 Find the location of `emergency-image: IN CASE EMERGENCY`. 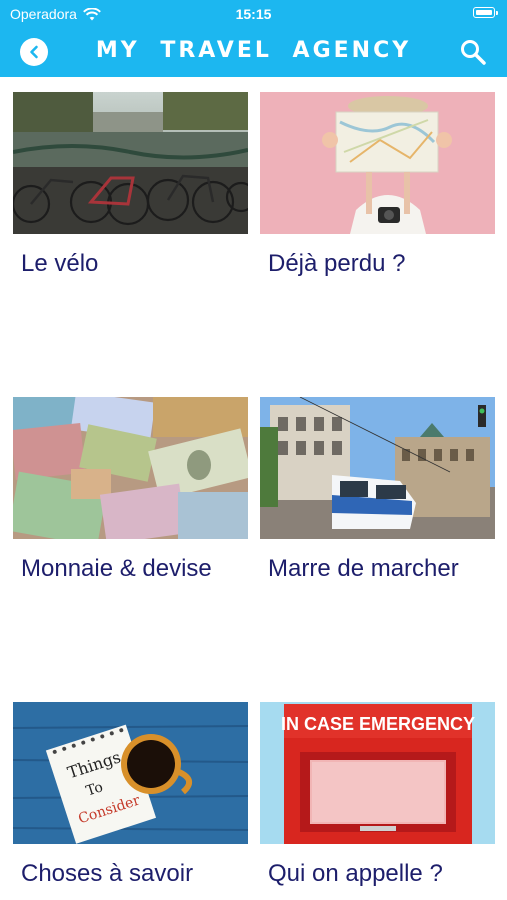

emergency-image: IN CASE EMERGENCY is located at coordinates (377, 773).